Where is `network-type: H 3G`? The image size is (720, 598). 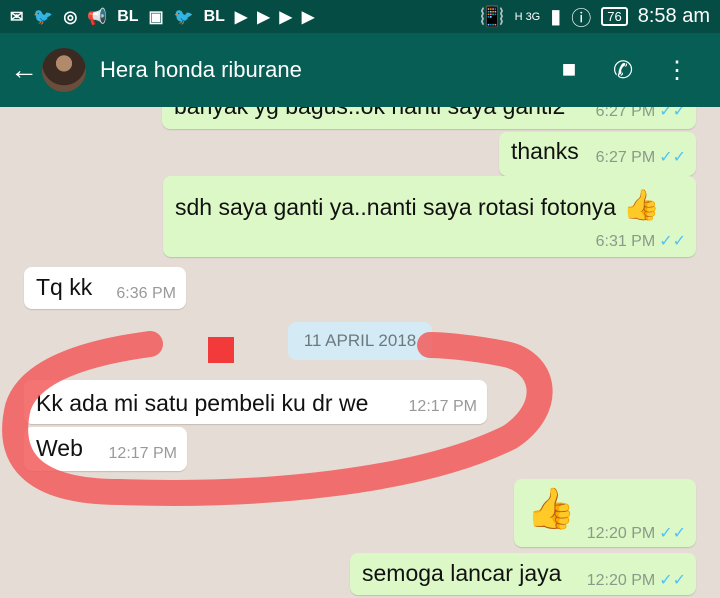 network-type: H 3G is located at coordinates (527, 16).